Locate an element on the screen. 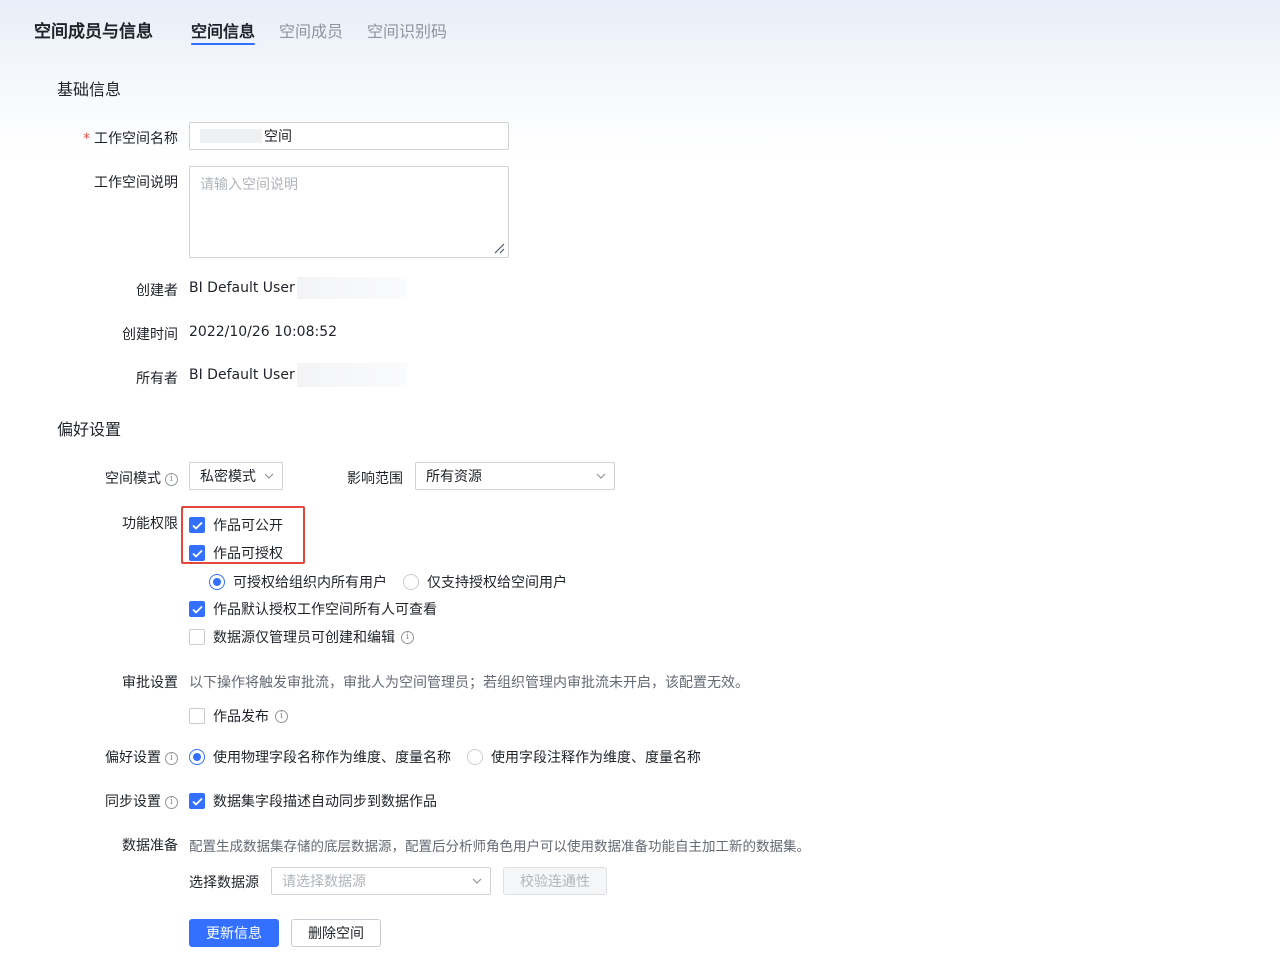 The height and width of the screenshot is (960, 1280). workspace-name-label: * 工作空间名称 is located at coordinates (98, 138).